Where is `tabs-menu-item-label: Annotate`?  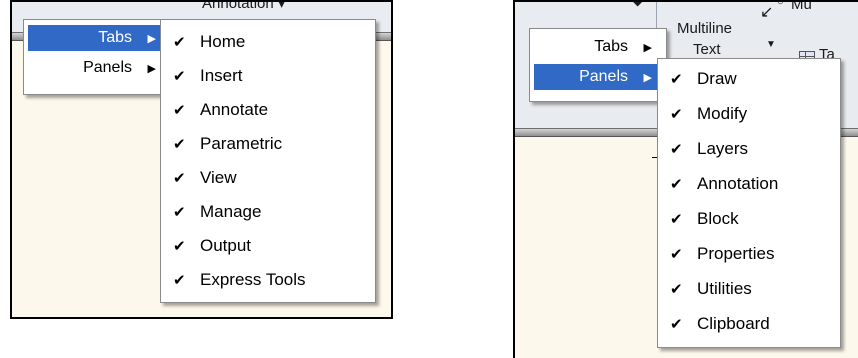
tabs-menu-item-label: Annotate is located at coordinates (234, 109).